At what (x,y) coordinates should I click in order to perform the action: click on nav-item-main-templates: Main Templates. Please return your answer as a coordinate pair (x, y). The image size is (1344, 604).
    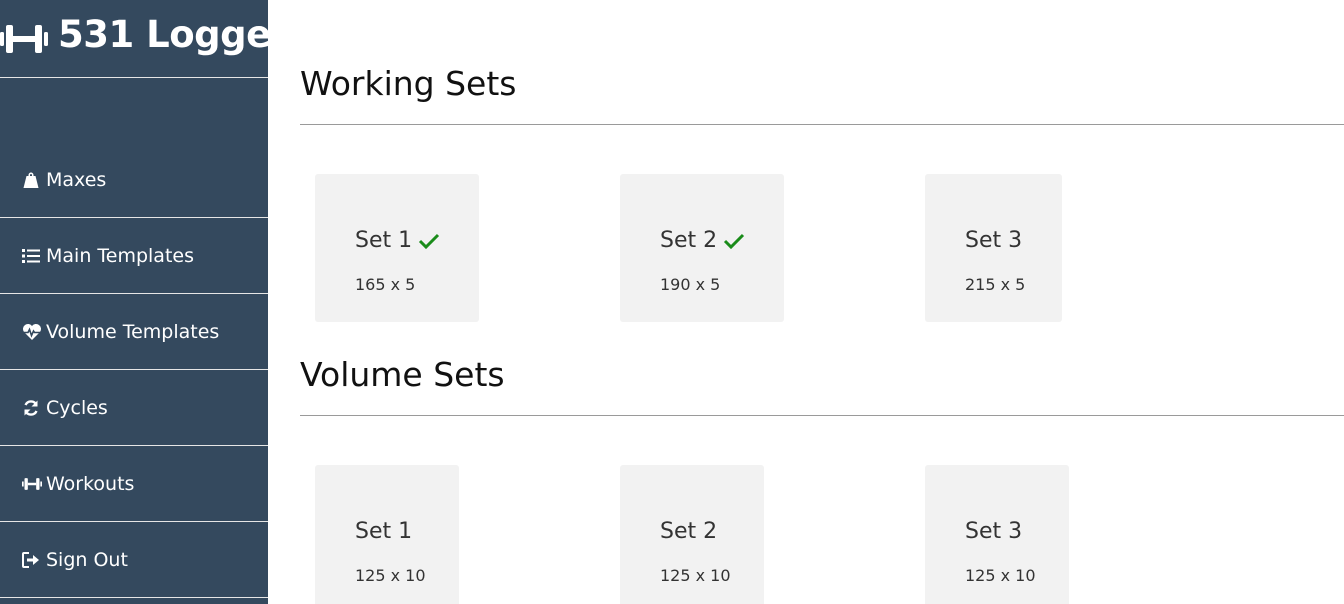
    Looking at the image, I should click on (134, 256).